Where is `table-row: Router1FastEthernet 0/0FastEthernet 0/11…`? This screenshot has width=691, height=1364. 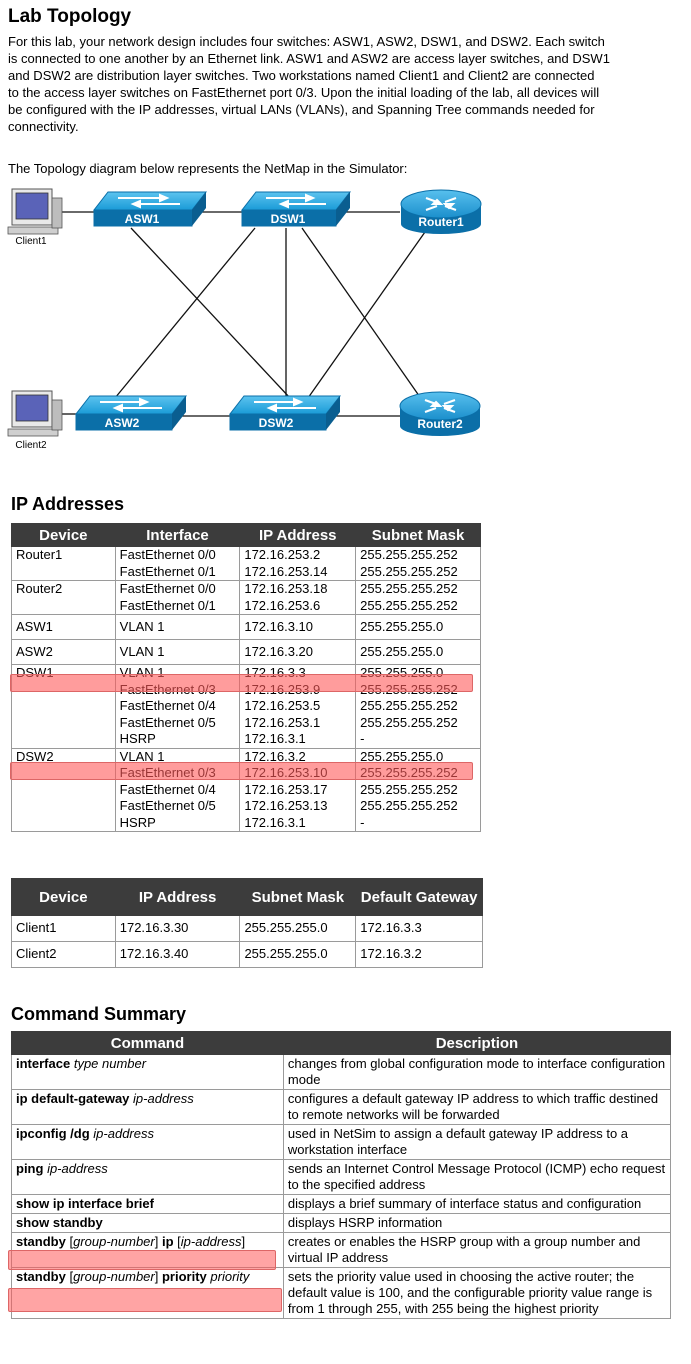
table-row: Router1FastEthernet 0/0FastEthernet 0/11… is located at coordinates (246, 564).